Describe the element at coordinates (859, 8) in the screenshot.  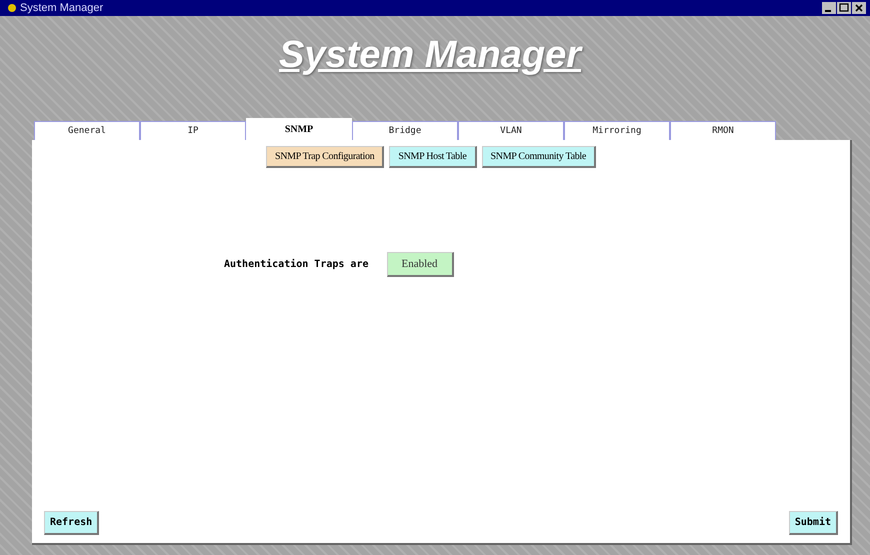
I see `close-icon` at that location.